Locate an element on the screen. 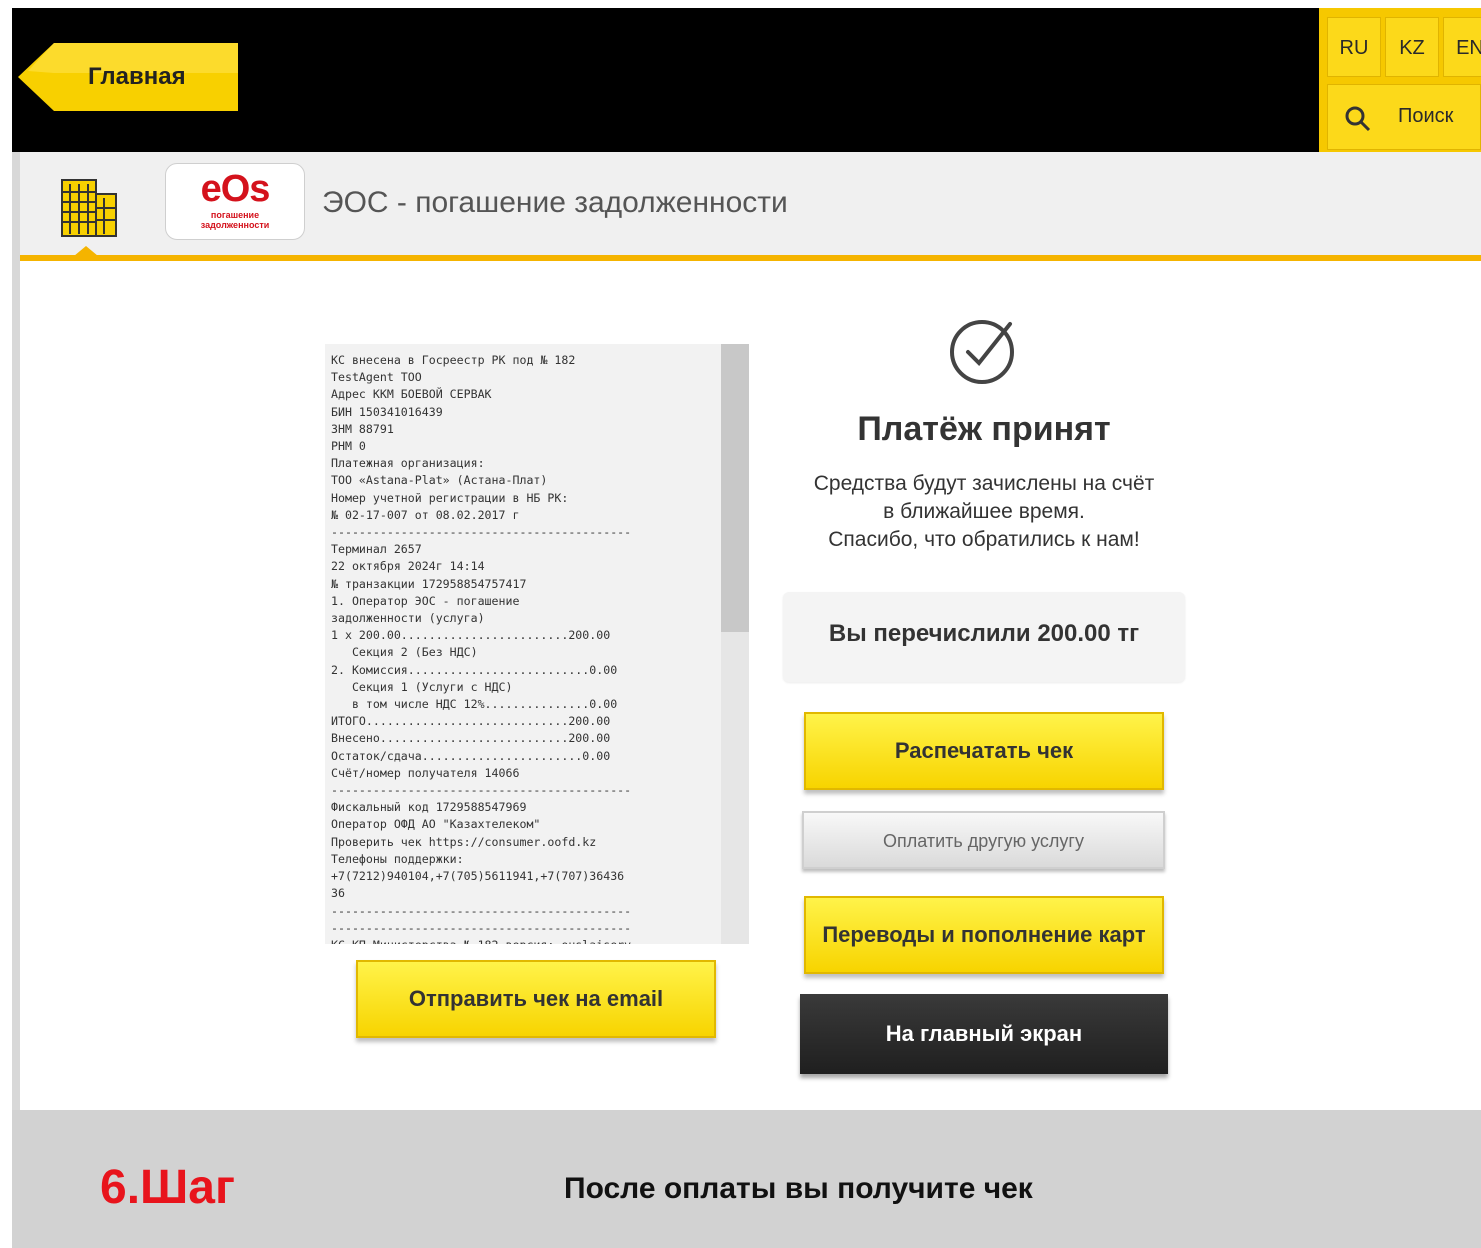 This screenshot has width=1481, height=1248. success-check-icon is located at coordinates (982, 352).